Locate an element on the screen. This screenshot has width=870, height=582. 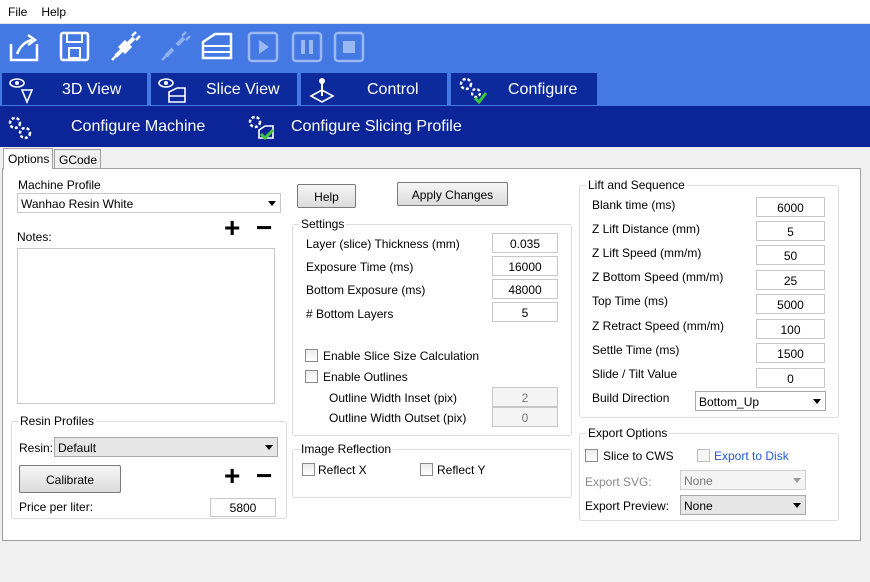
reflect-x-label: Reflect X is located at coordinates (342, 470).